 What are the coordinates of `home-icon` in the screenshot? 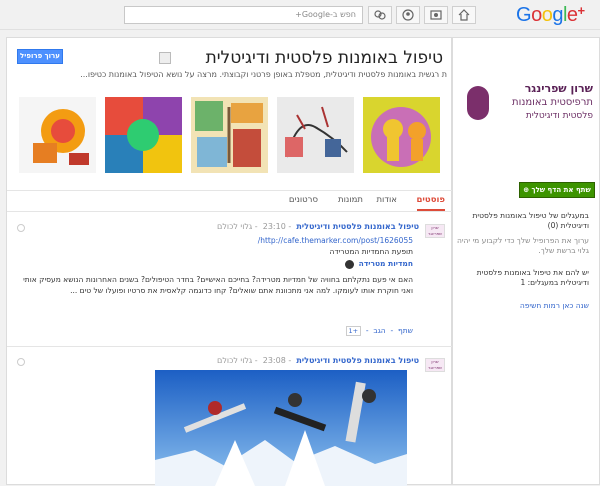 It's located at (464, 15).